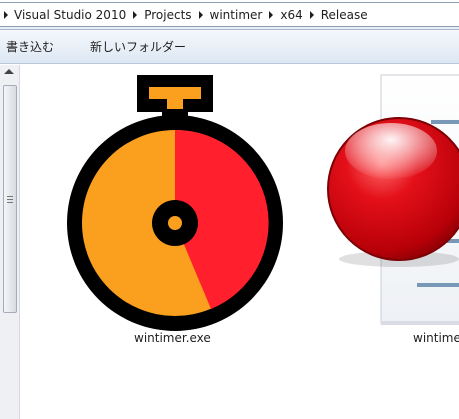  Describe the element at coordinates (291, 15) in the screenshot. I see `breadcrumb-item-x64: x64` at that location.